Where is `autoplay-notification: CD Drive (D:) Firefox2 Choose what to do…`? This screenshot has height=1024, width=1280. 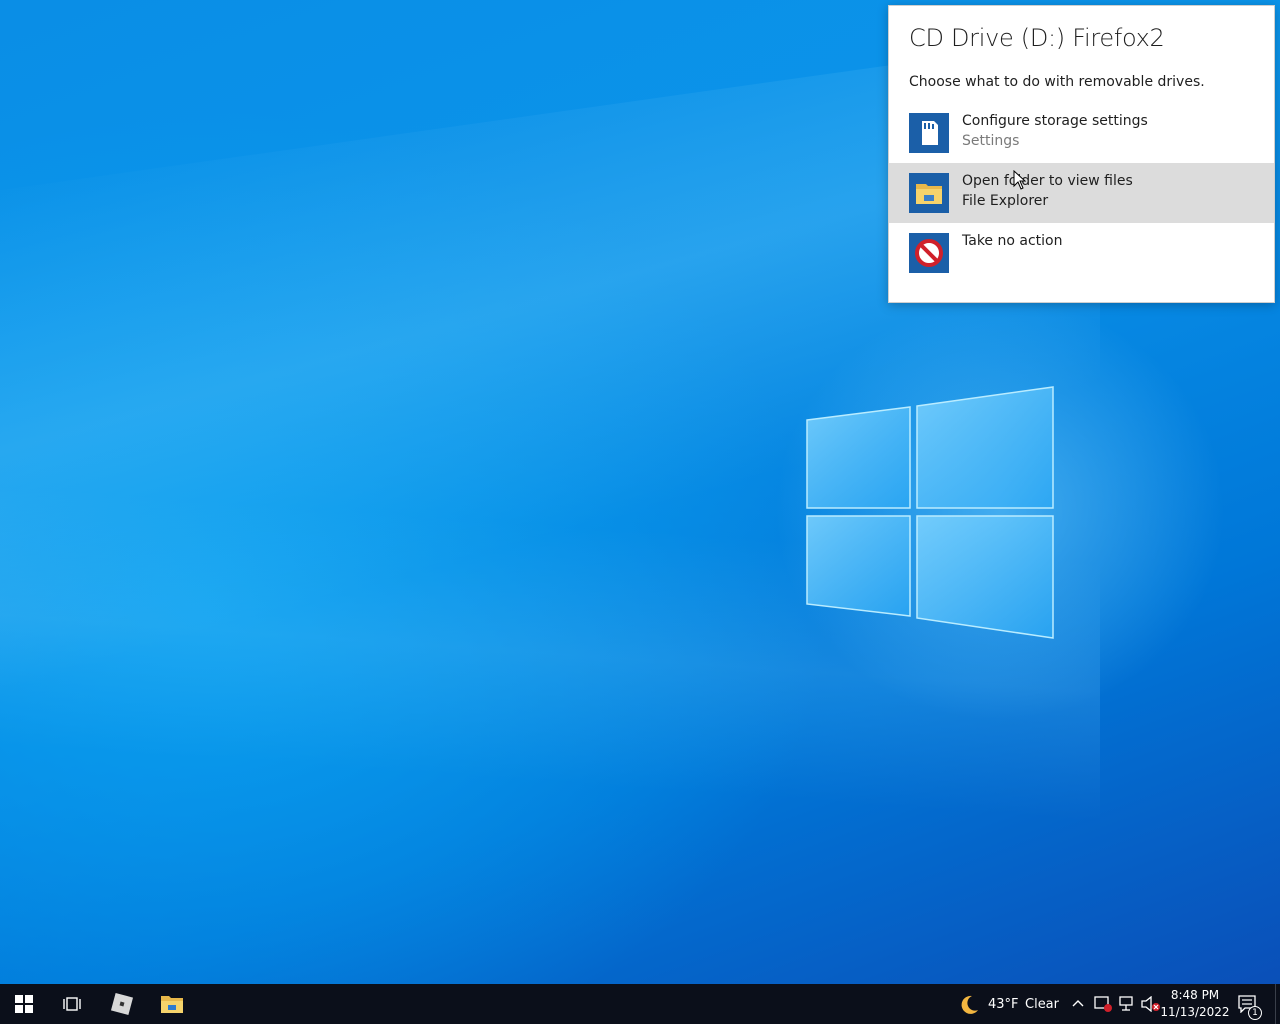
autoplay-notification: CD Drive (D:) Firefox2 Choose what to do… is located at coordinates (1081, 154).